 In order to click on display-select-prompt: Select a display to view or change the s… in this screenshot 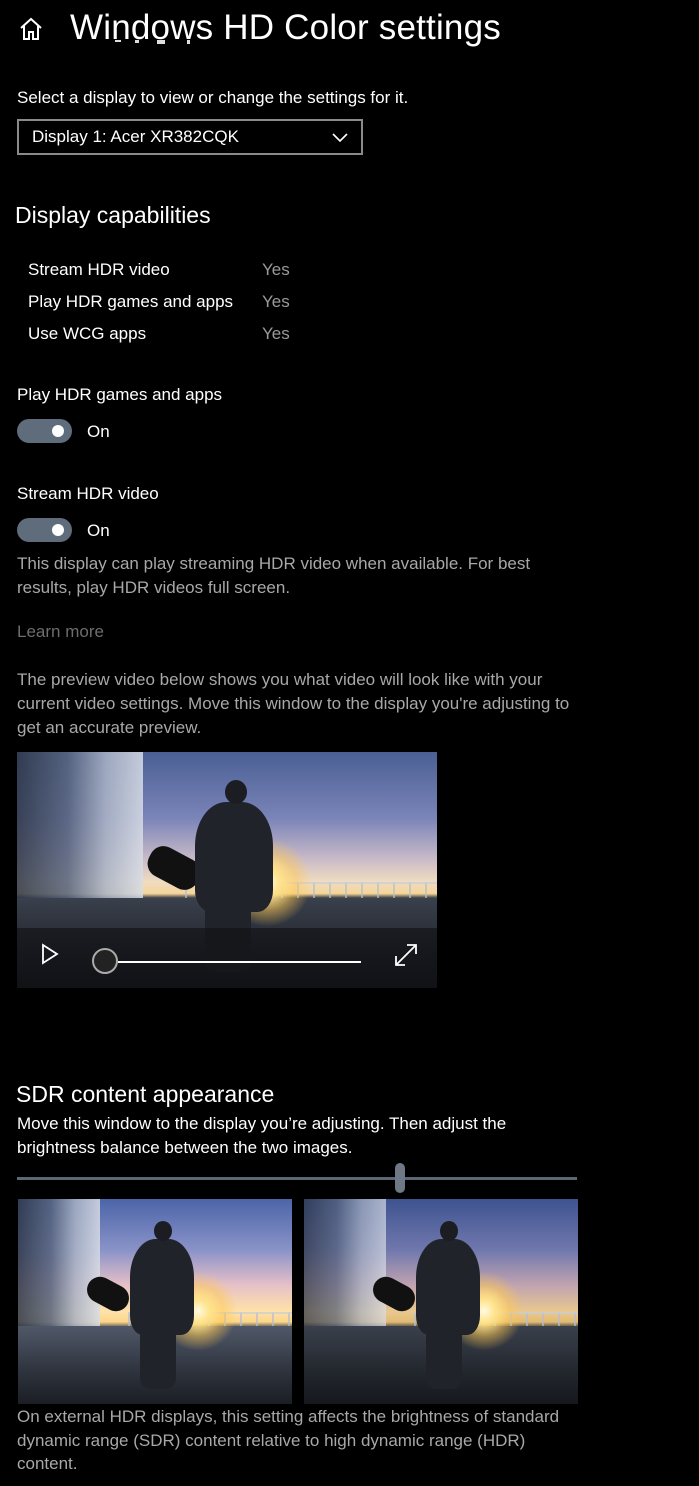, I will do `click(213, 97)`.